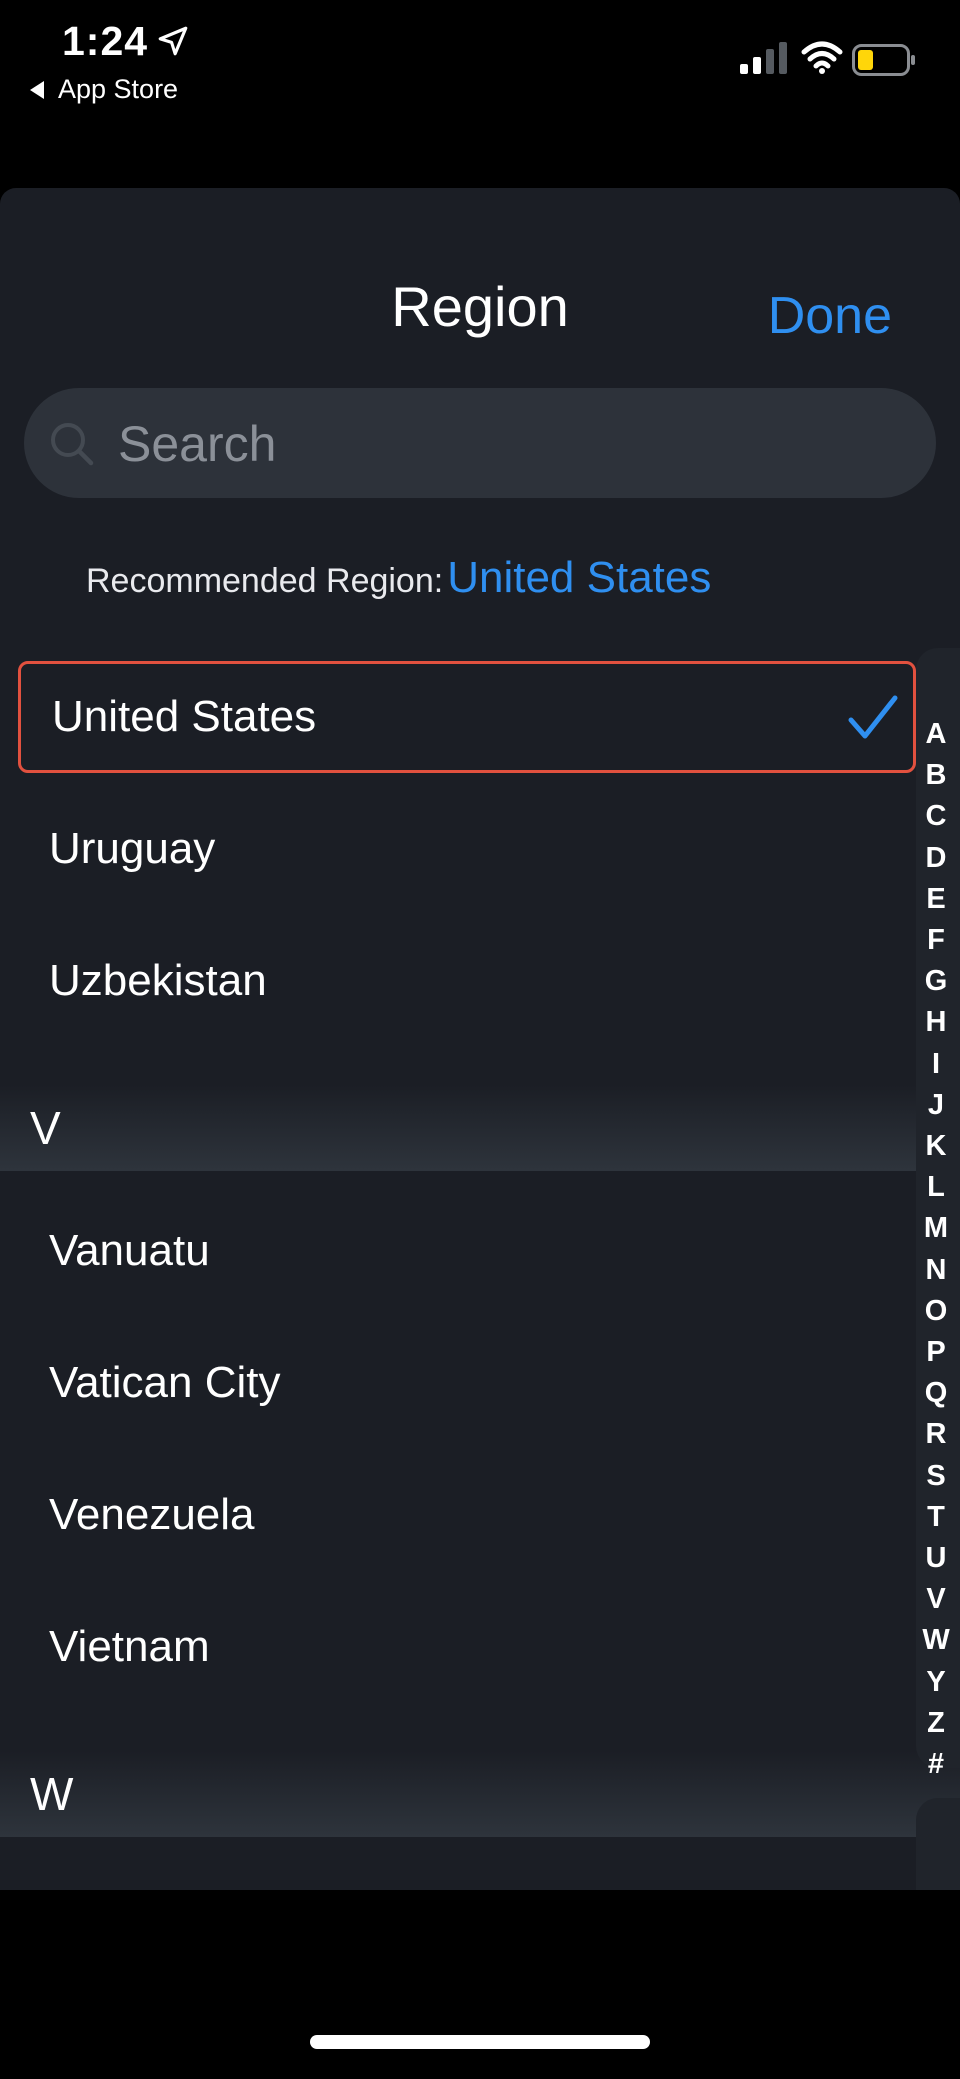 This screenshot has height=2079, width=960. I want to click on index-letter: T, so click(936, 1517).